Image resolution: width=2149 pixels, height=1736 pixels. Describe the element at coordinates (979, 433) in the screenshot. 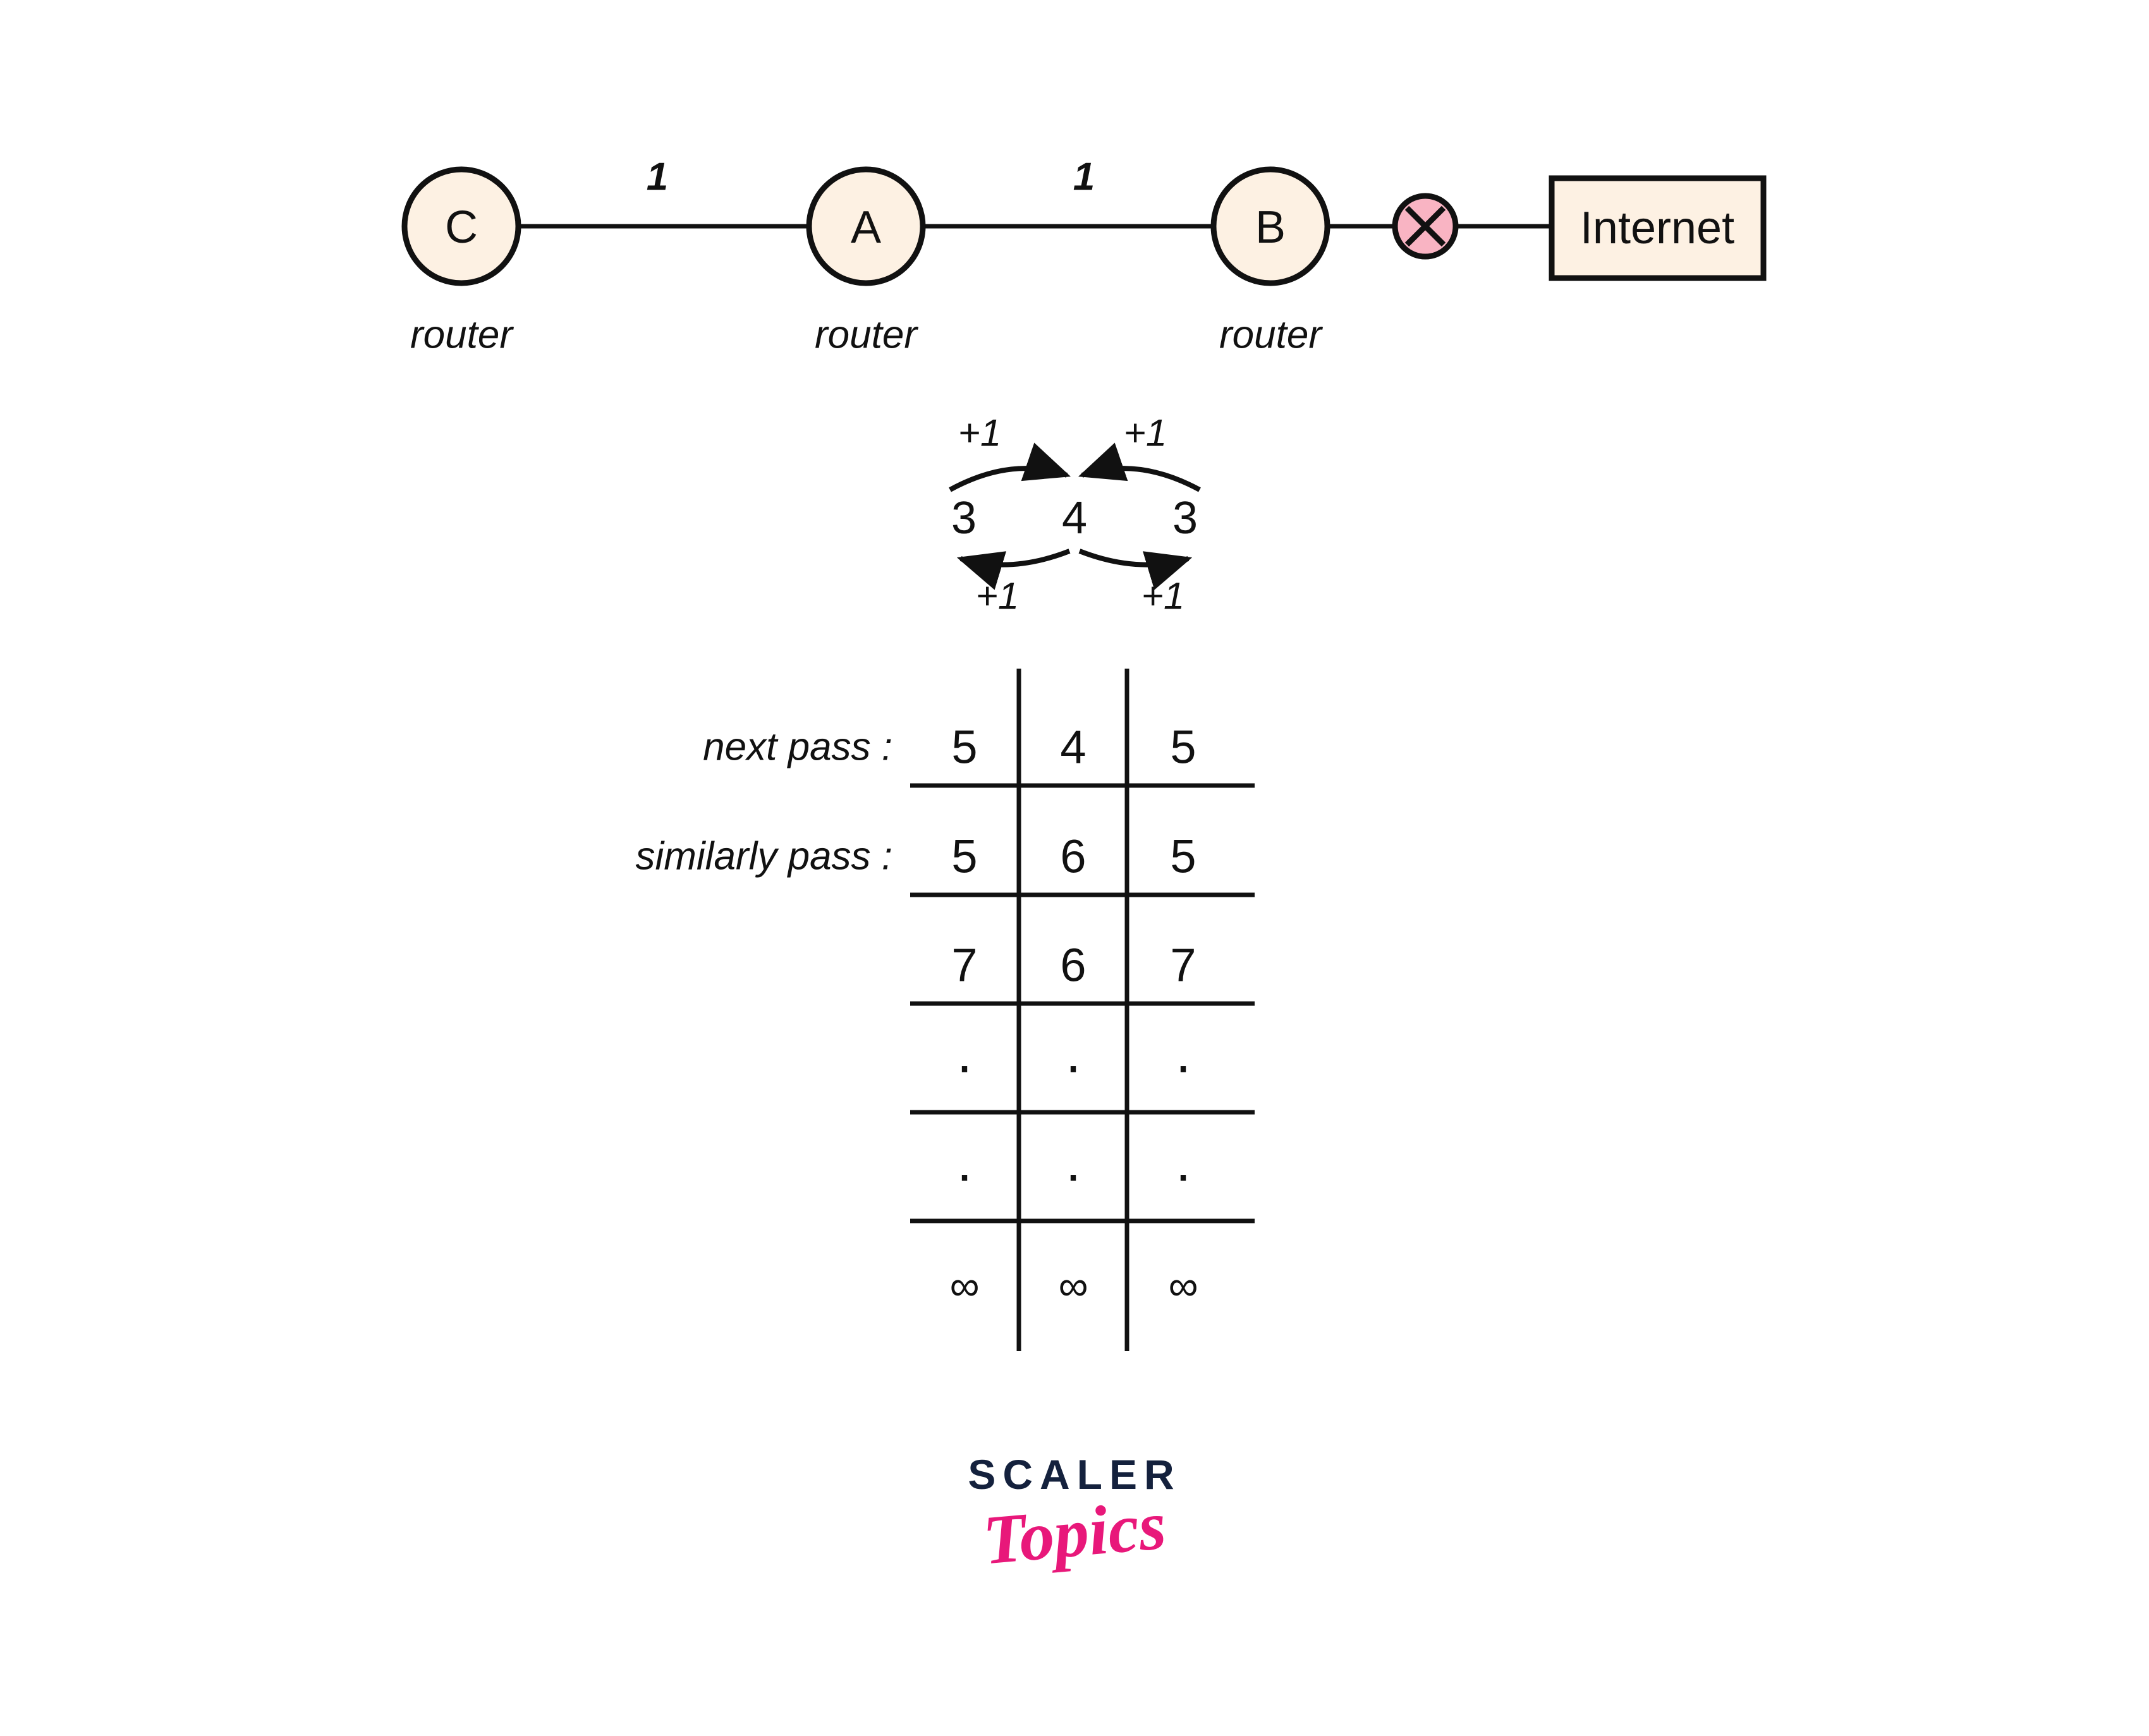

I see `increment-top-left: +1` at that location.